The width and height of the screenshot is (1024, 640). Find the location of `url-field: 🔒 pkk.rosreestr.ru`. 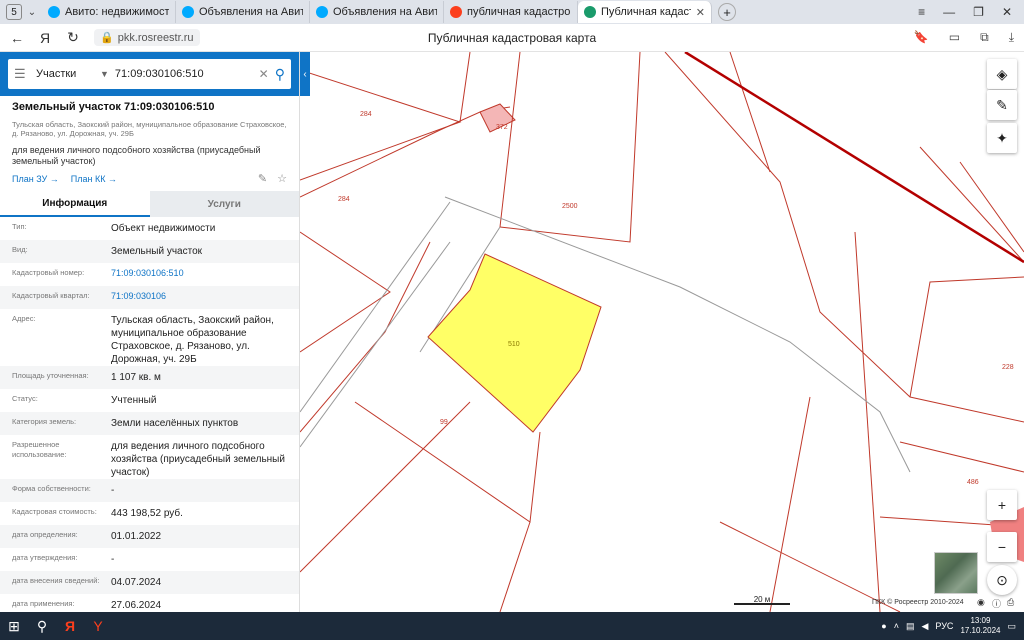

url-field: 🔒 pkk.rosreestr.ru is located at coordinates (147, 37).